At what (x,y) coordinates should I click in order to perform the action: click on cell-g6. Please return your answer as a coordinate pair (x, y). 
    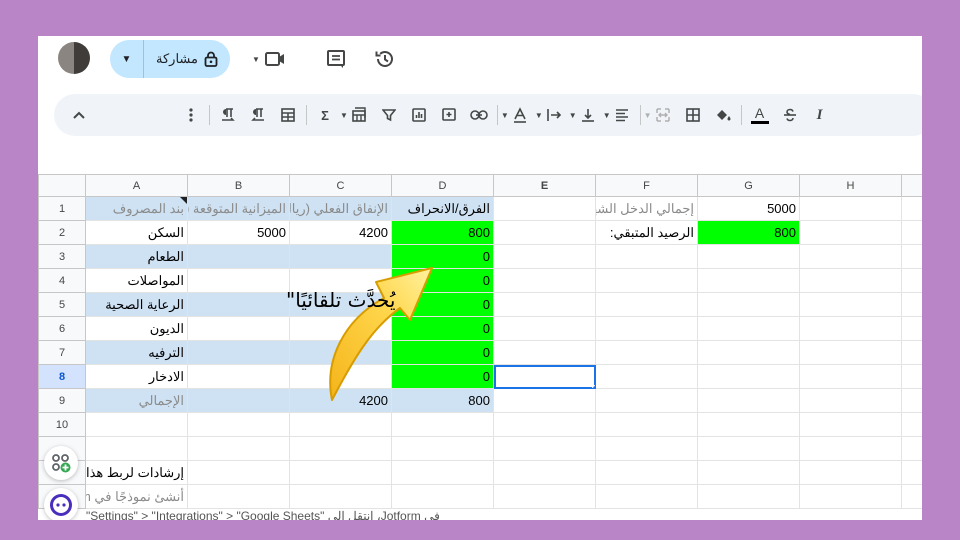
    Looking at the image, I should click on (748, 328).